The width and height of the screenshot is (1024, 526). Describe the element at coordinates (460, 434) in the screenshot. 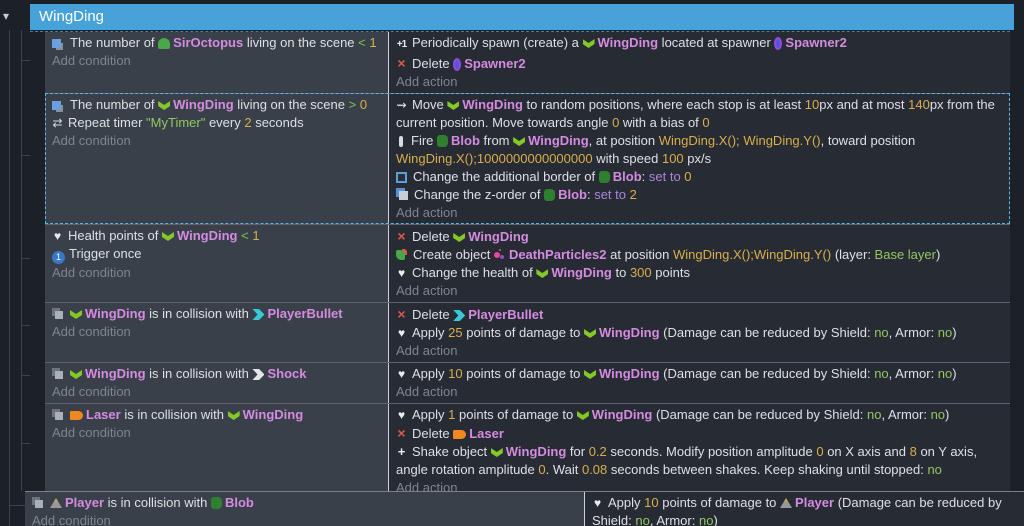

I see `laser-icon` at that location.